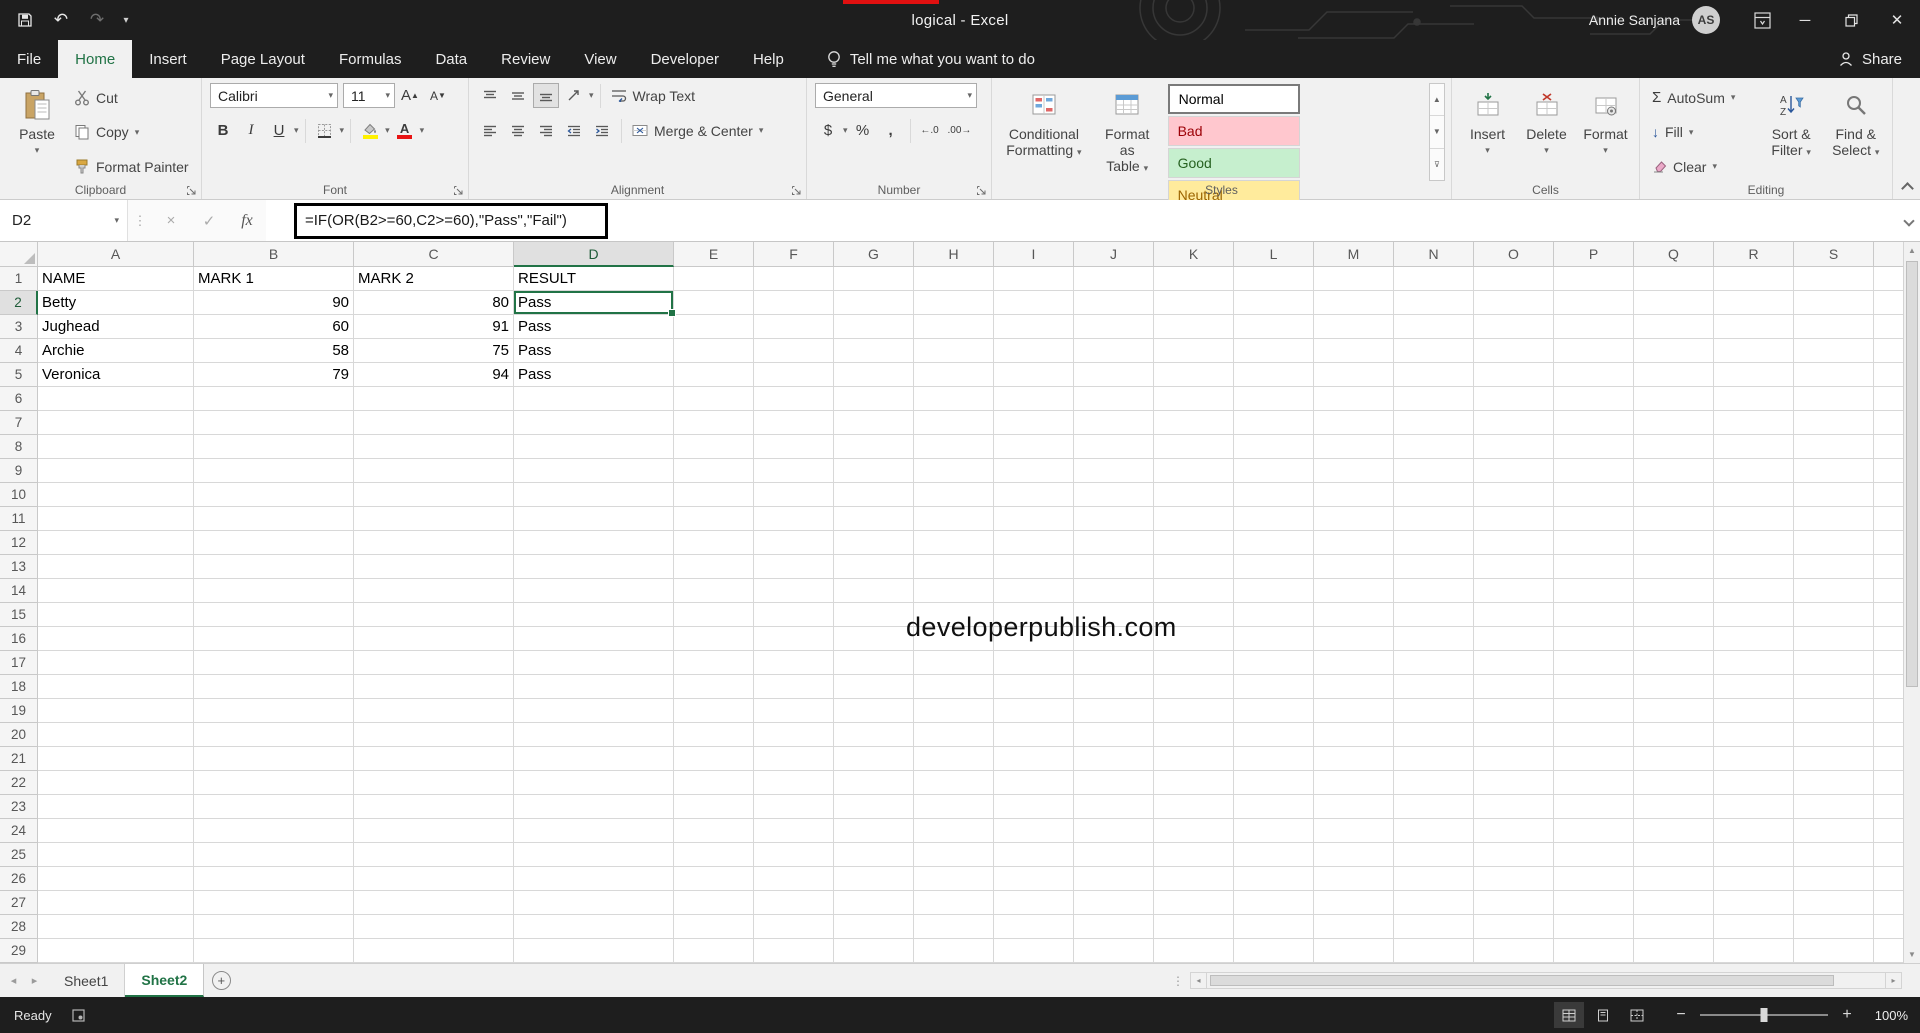 Image resolution: width=1920 pixels, height=1033 pixels. What do you see at coordinates (1674, 423) in the screenshot?
I see `cell-Q7` at bounding box center [1674, 423].